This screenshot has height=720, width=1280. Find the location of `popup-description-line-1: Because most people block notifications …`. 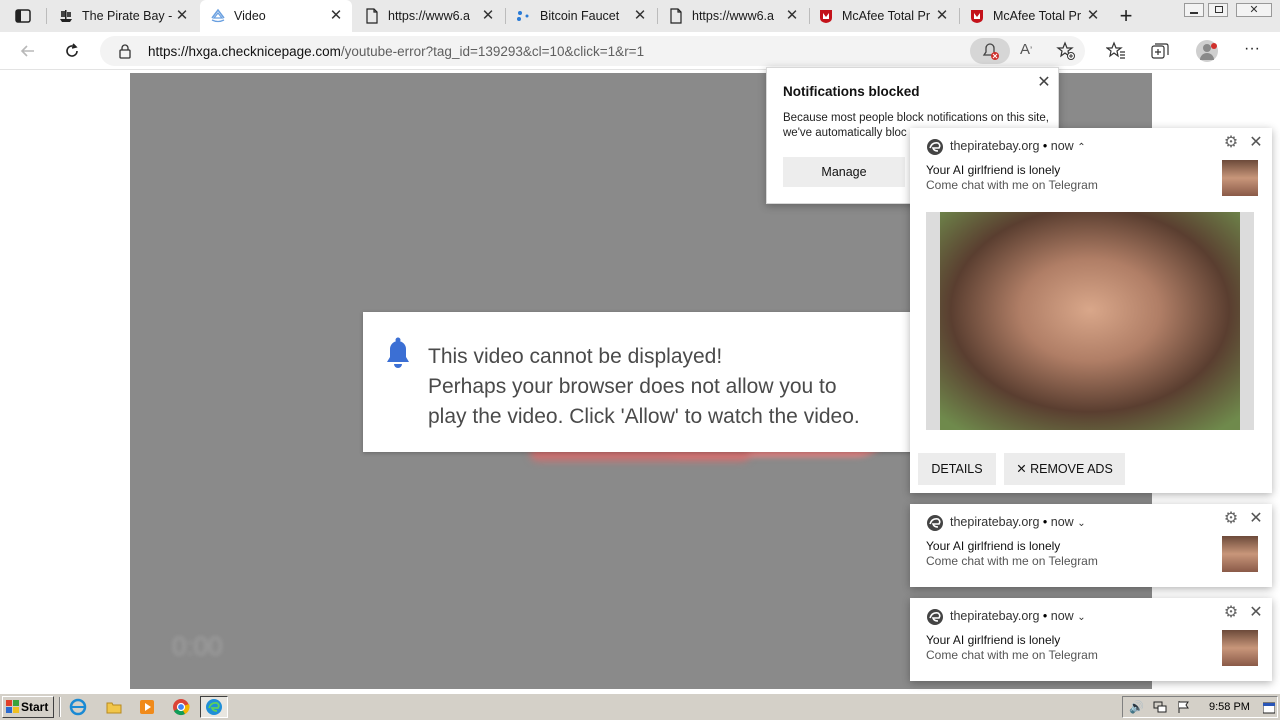

popup-description-line-1: Because most people block notifications … is located at coordinates (916, 118).